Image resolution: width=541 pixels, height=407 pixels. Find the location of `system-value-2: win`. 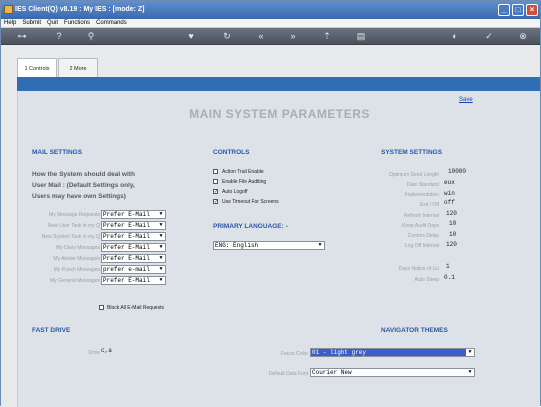

system-value-2: win is located at coordinates (449, 193).